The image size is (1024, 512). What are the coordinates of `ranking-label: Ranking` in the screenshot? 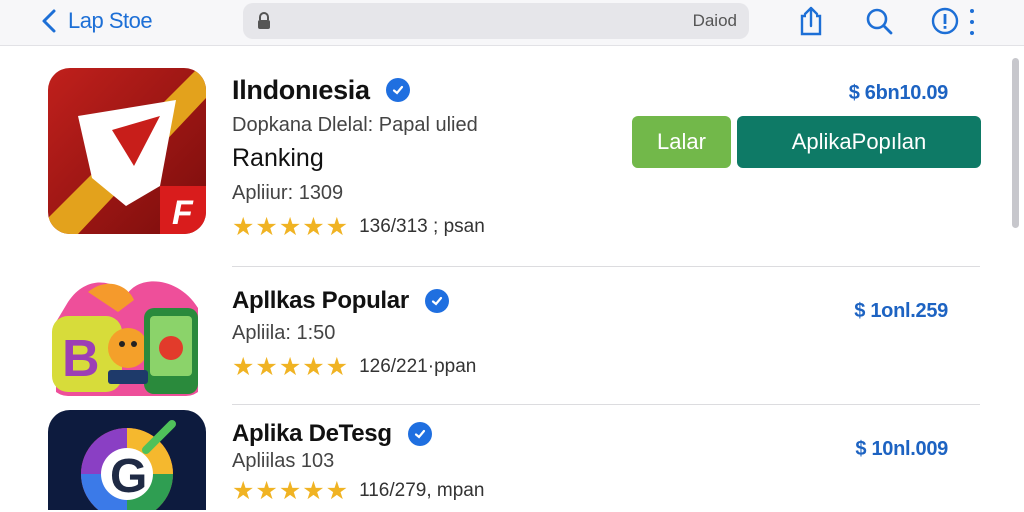 It's located at (278, 158).